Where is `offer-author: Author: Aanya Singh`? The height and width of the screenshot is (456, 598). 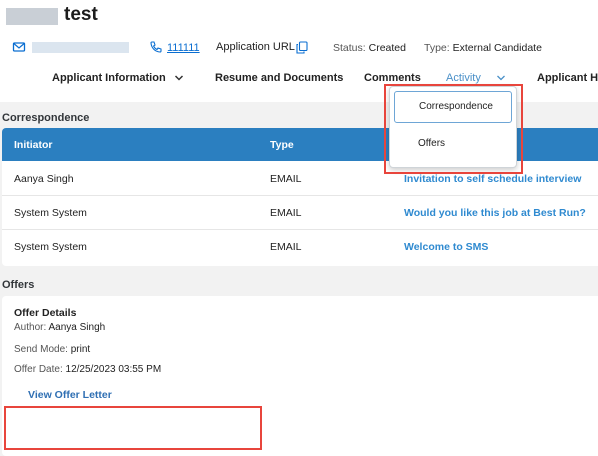
offer-author: Author: Aanya Singh is located at coordinates (59, 327).